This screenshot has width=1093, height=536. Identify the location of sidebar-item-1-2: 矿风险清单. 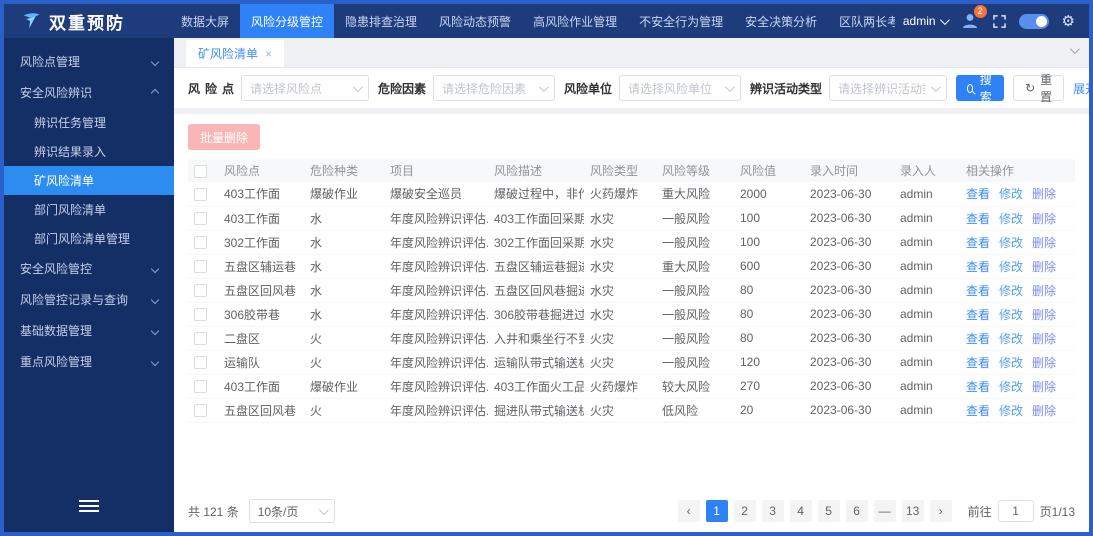
(89, 180).